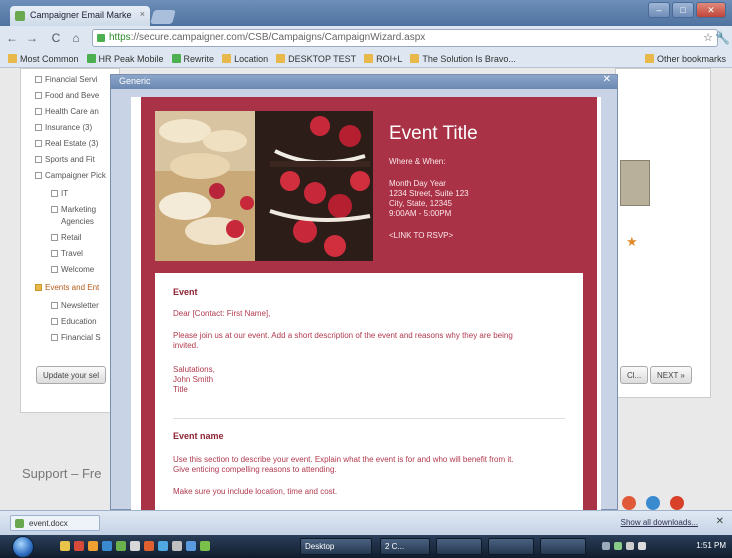 This screenshot has height=558, width=732. I want to click on tree-item: Welcome, so click(72, 269).